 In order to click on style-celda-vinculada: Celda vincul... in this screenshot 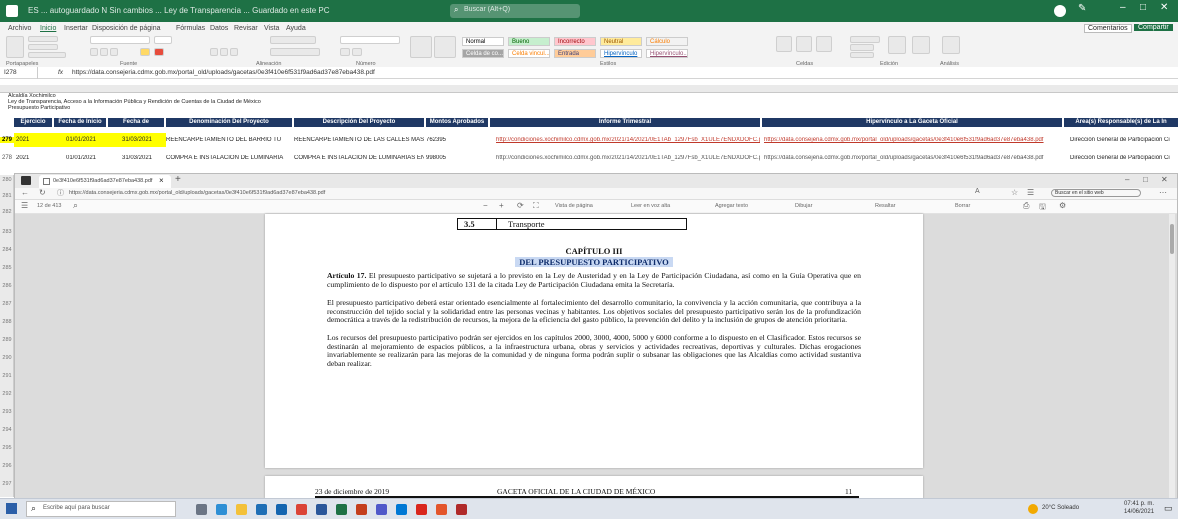, I will do `click(529, 53)`.